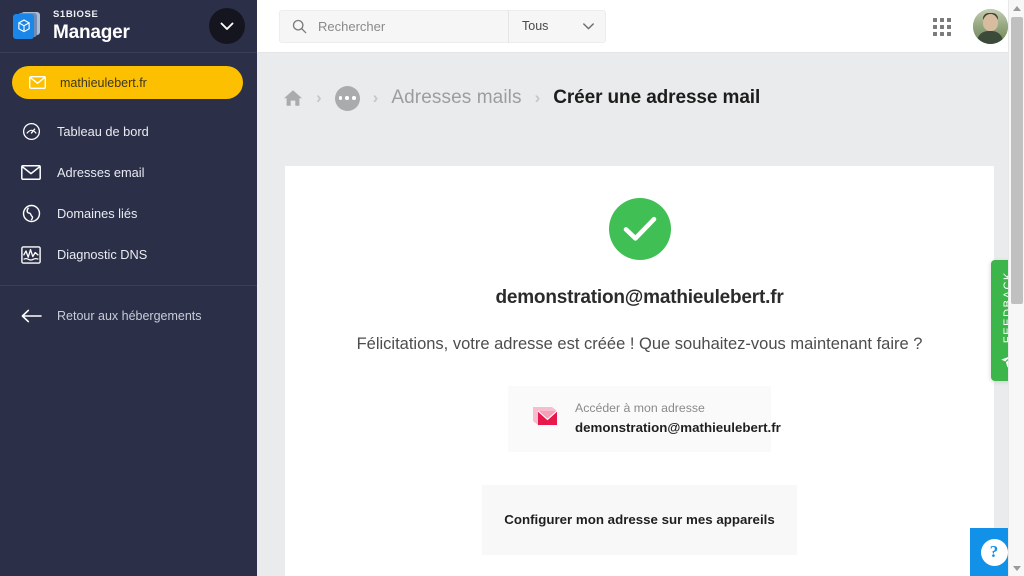 Image resolution: width=1024 pixels, height=576 pixels. I want to click on configure-devices-title: Configurer mon adresse sur mes appareils, so click(639, 520).